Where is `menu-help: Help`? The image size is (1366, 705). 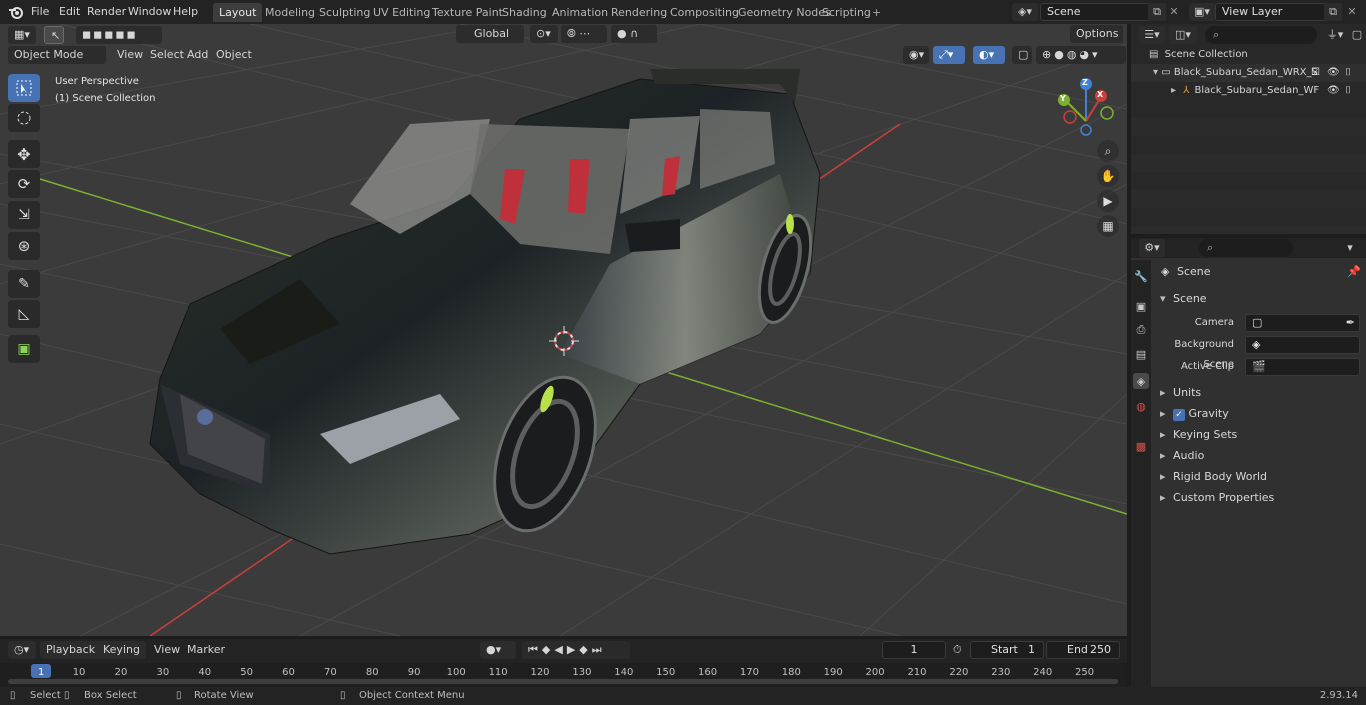 menu-help: Help is located at coordinates (185, 12).